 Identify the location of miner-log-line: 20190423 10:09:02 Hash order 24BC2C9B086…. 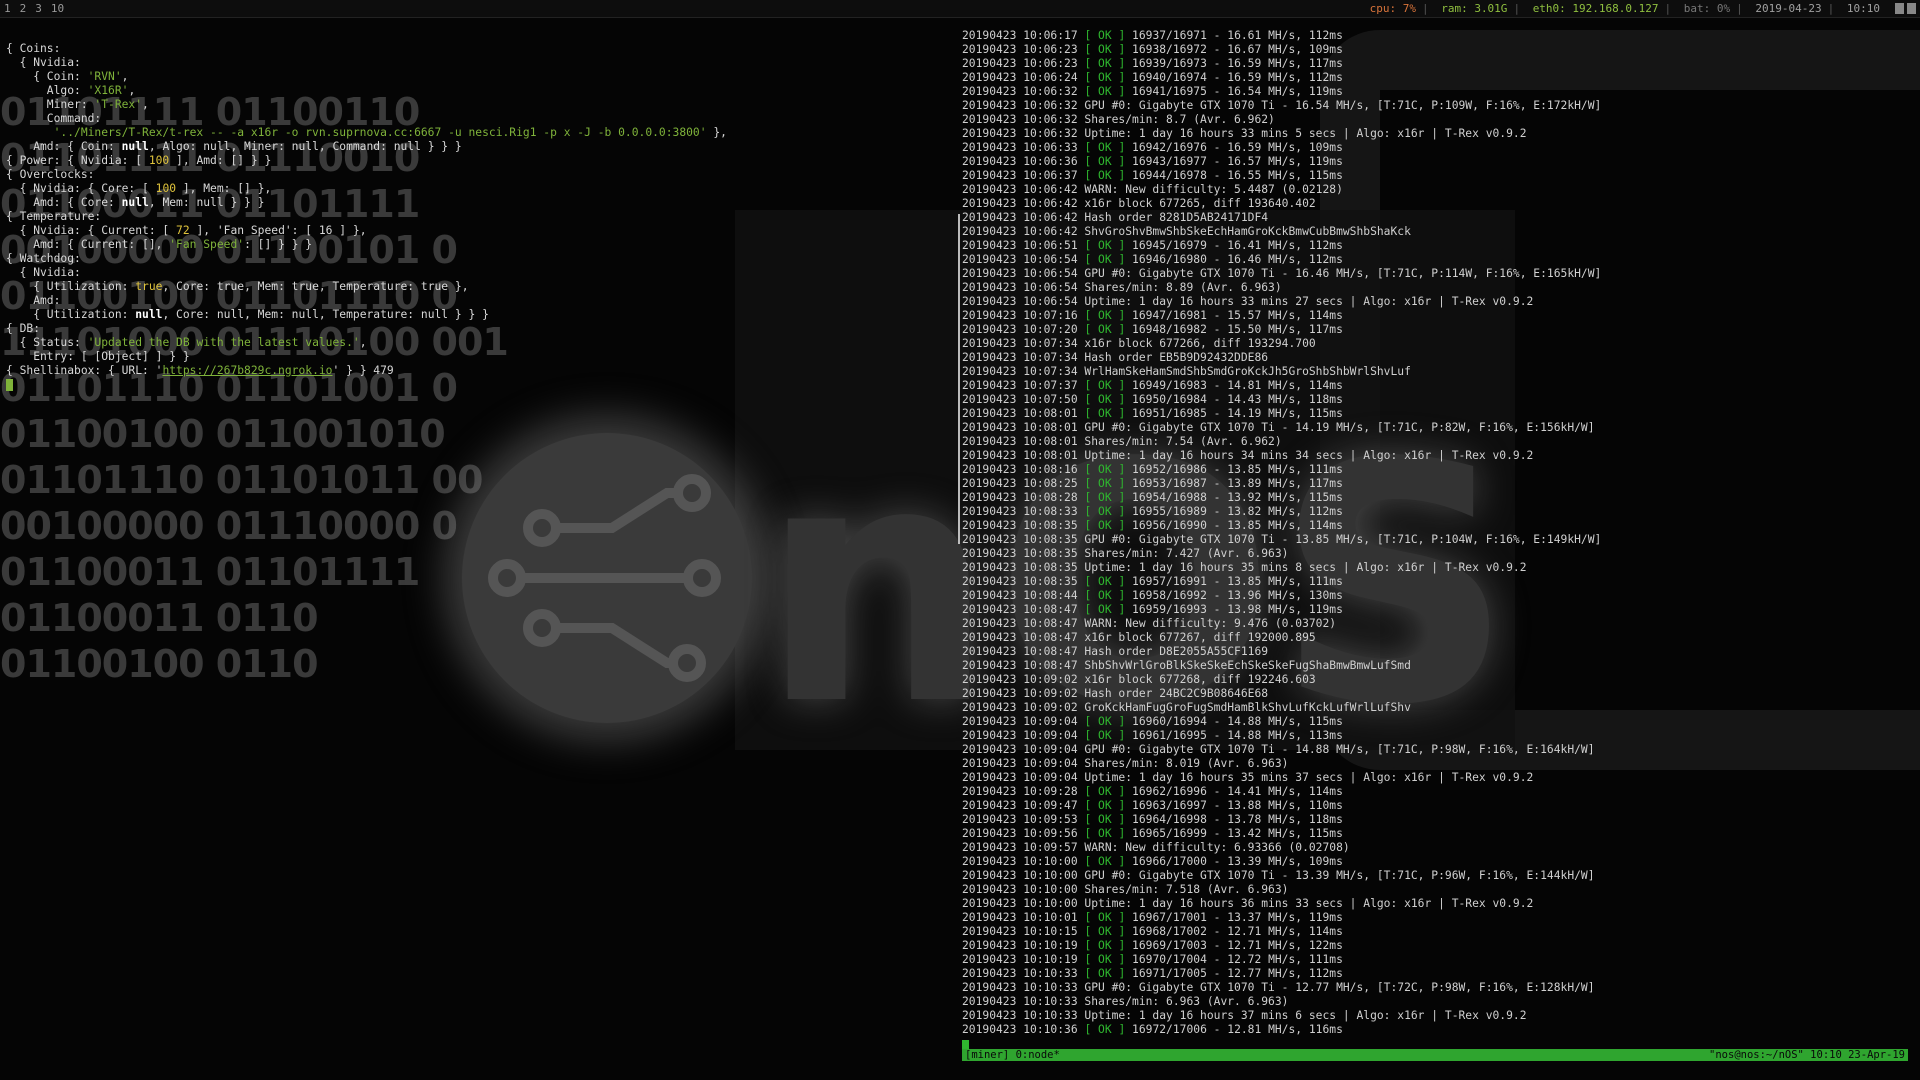
(1115, 693).